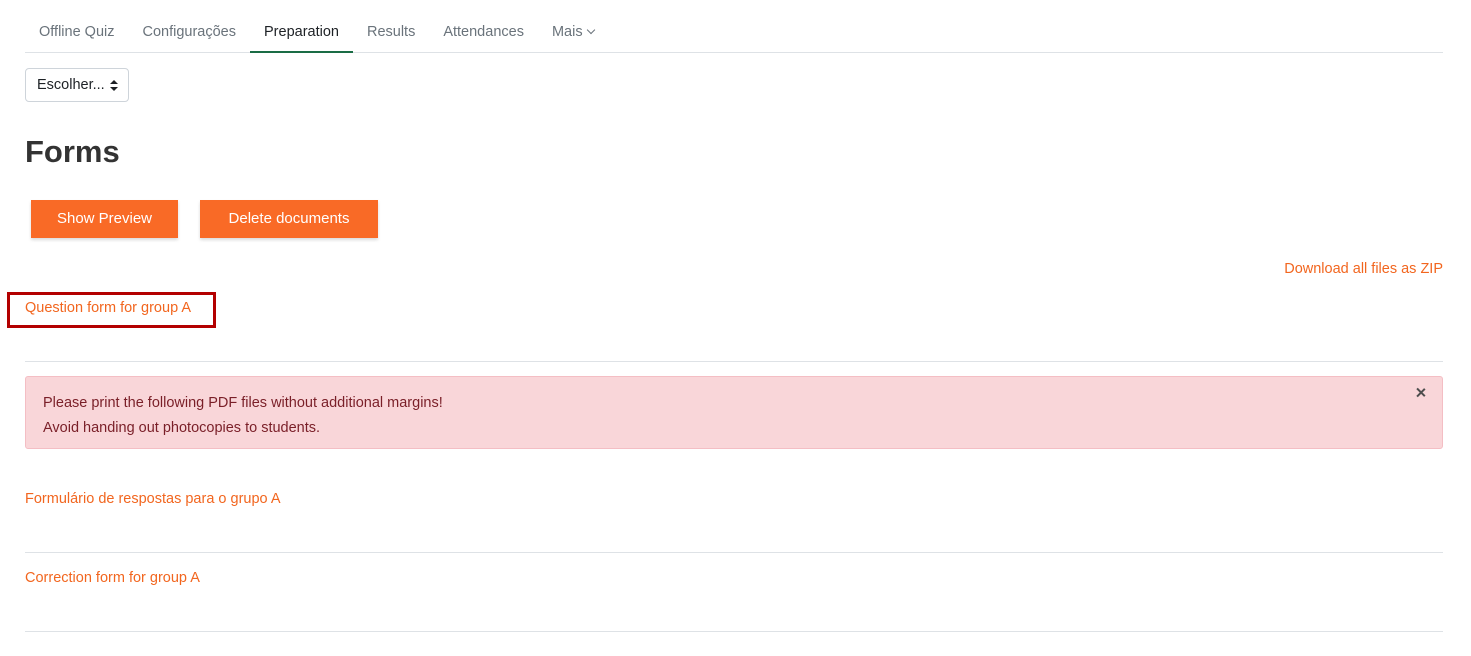 This screenshot has width=1471, height=656. I want to click on answer-form-link: Formulário de respostas para o grupo A, so click(153, 499).